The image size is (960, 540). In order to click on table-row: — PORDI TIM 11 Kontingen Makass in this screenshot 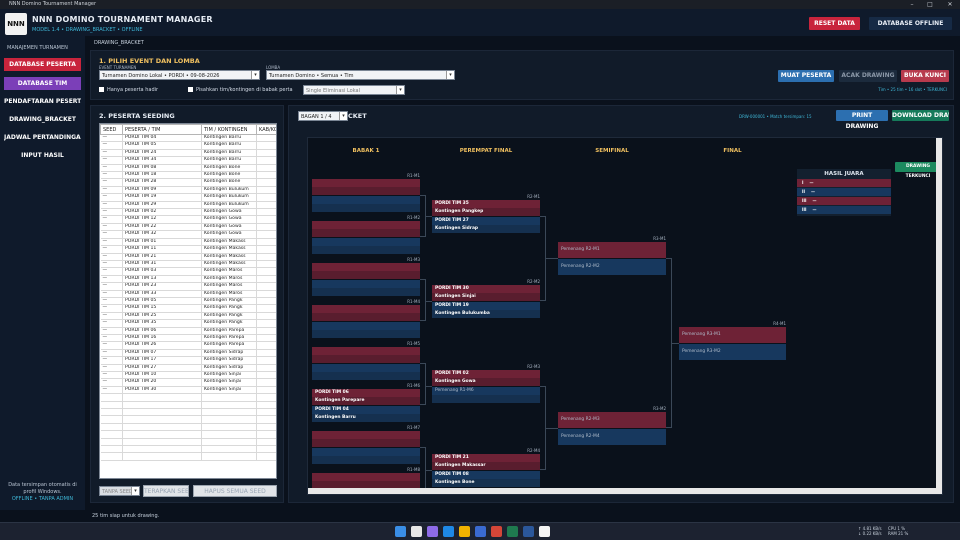, I will do `click(188, 249)`.